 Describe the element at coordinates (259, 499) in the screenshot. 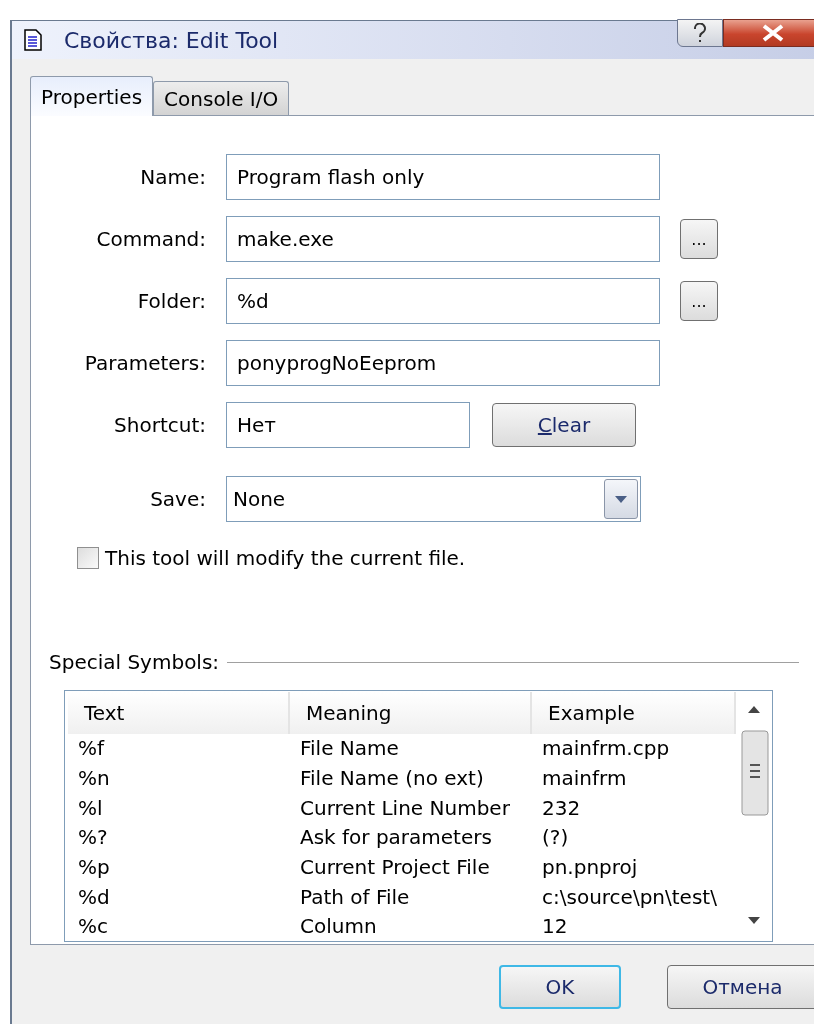

I see `dropdown-value: None` at that location.